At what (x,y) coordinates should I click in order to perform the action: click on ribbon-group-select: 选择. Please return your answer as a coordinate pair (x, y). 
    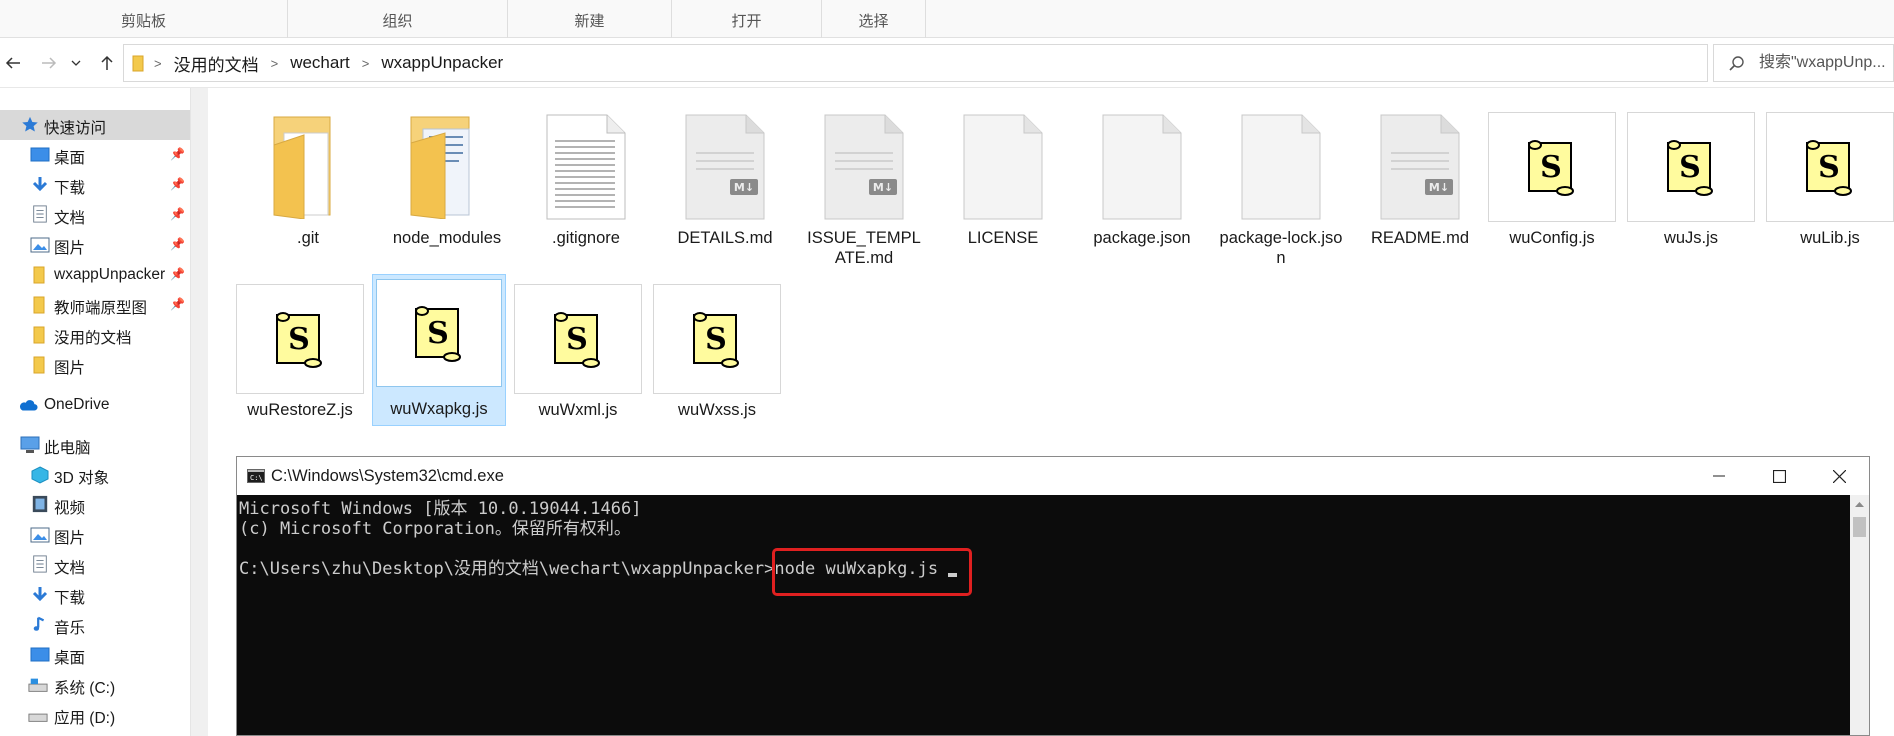
    Looking at the image, I should click on (874, 19).